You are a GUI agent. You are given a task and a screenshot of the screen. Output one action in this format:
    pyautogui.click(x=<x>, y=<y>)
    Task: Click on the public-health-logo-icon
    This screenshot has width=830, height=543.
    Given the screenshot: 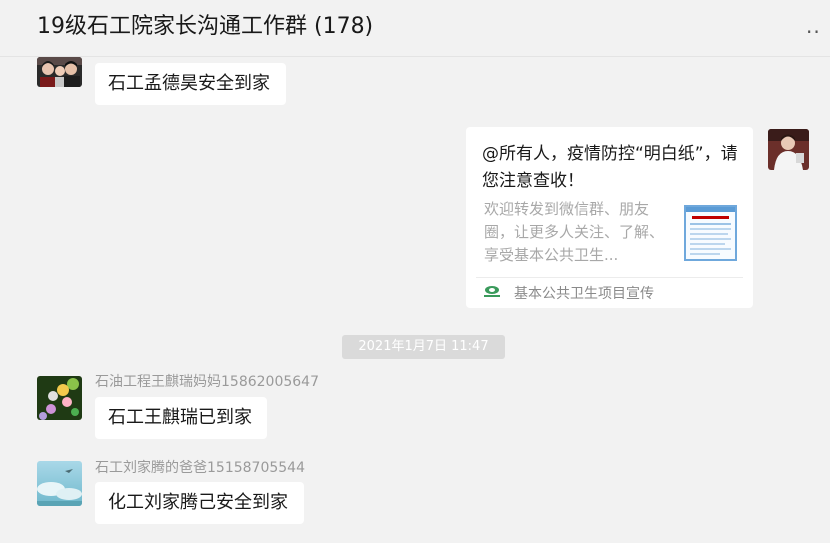 What is the action you would take?
    pyautogui.click(x=492, y=292)
    